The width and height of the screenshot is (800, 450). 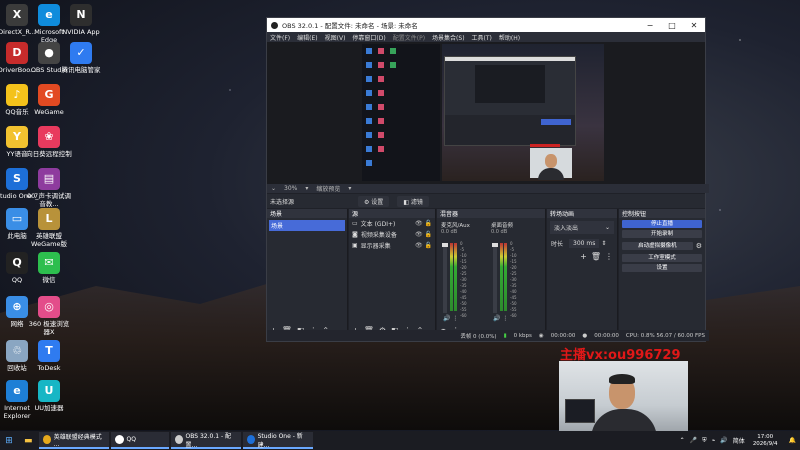 I want to click on this-pc-icon: ▭, so click(x=17, y=219).